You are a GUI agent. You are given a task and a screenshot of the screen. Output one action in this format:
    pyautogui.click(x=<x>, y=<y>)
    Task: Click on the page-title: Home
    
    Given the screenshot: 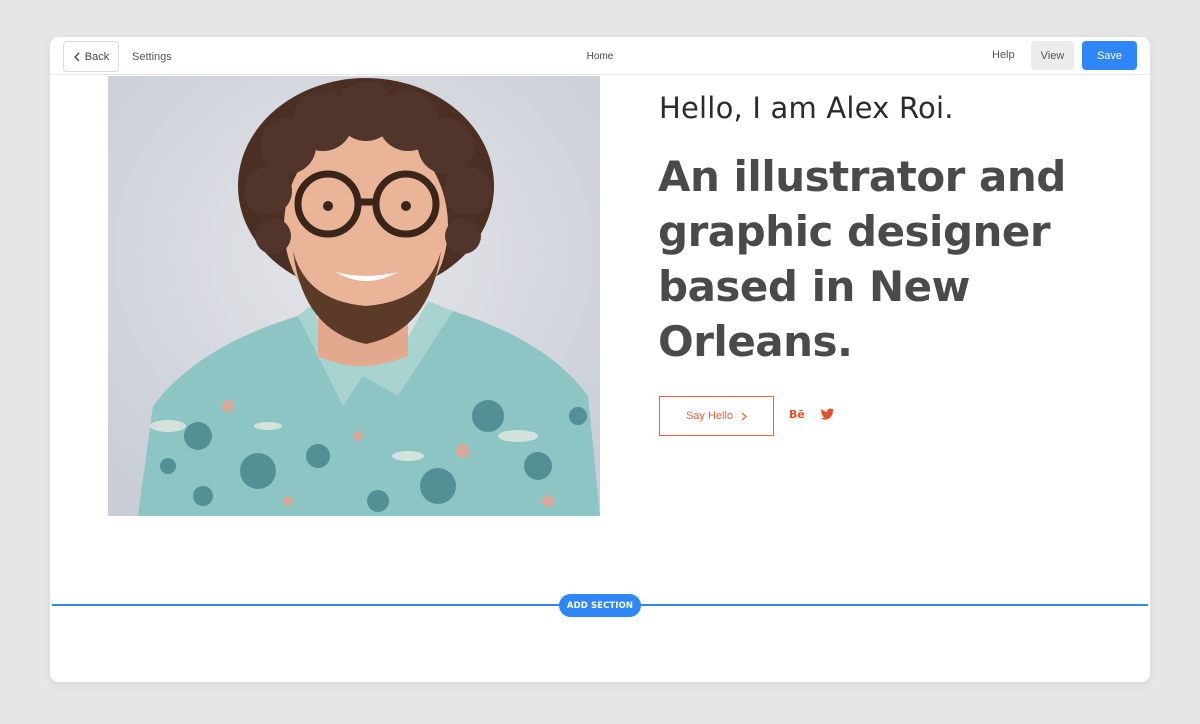 What is the action you would take?
    pyautogui.click(x=600, y=56)
    